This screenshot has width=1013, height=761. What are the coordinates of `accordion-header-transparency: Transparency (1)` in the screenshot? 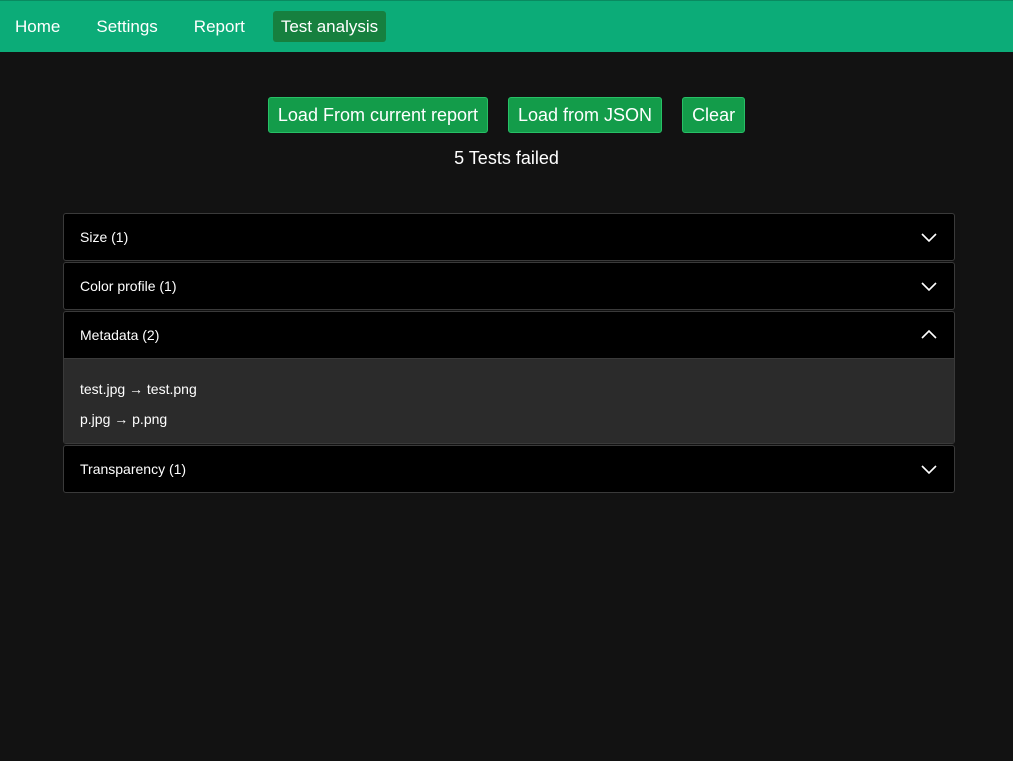 It's located at (509, 469).